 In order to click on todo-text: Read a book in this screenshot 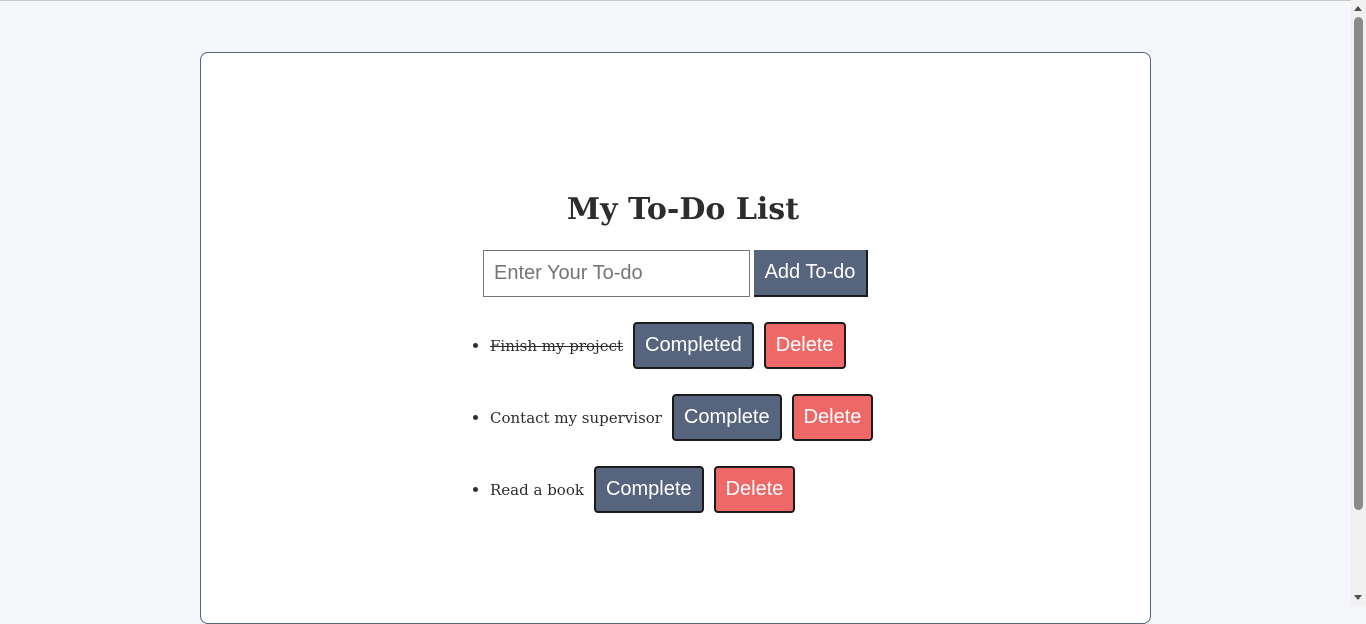, I will do `click(537, 489)`.